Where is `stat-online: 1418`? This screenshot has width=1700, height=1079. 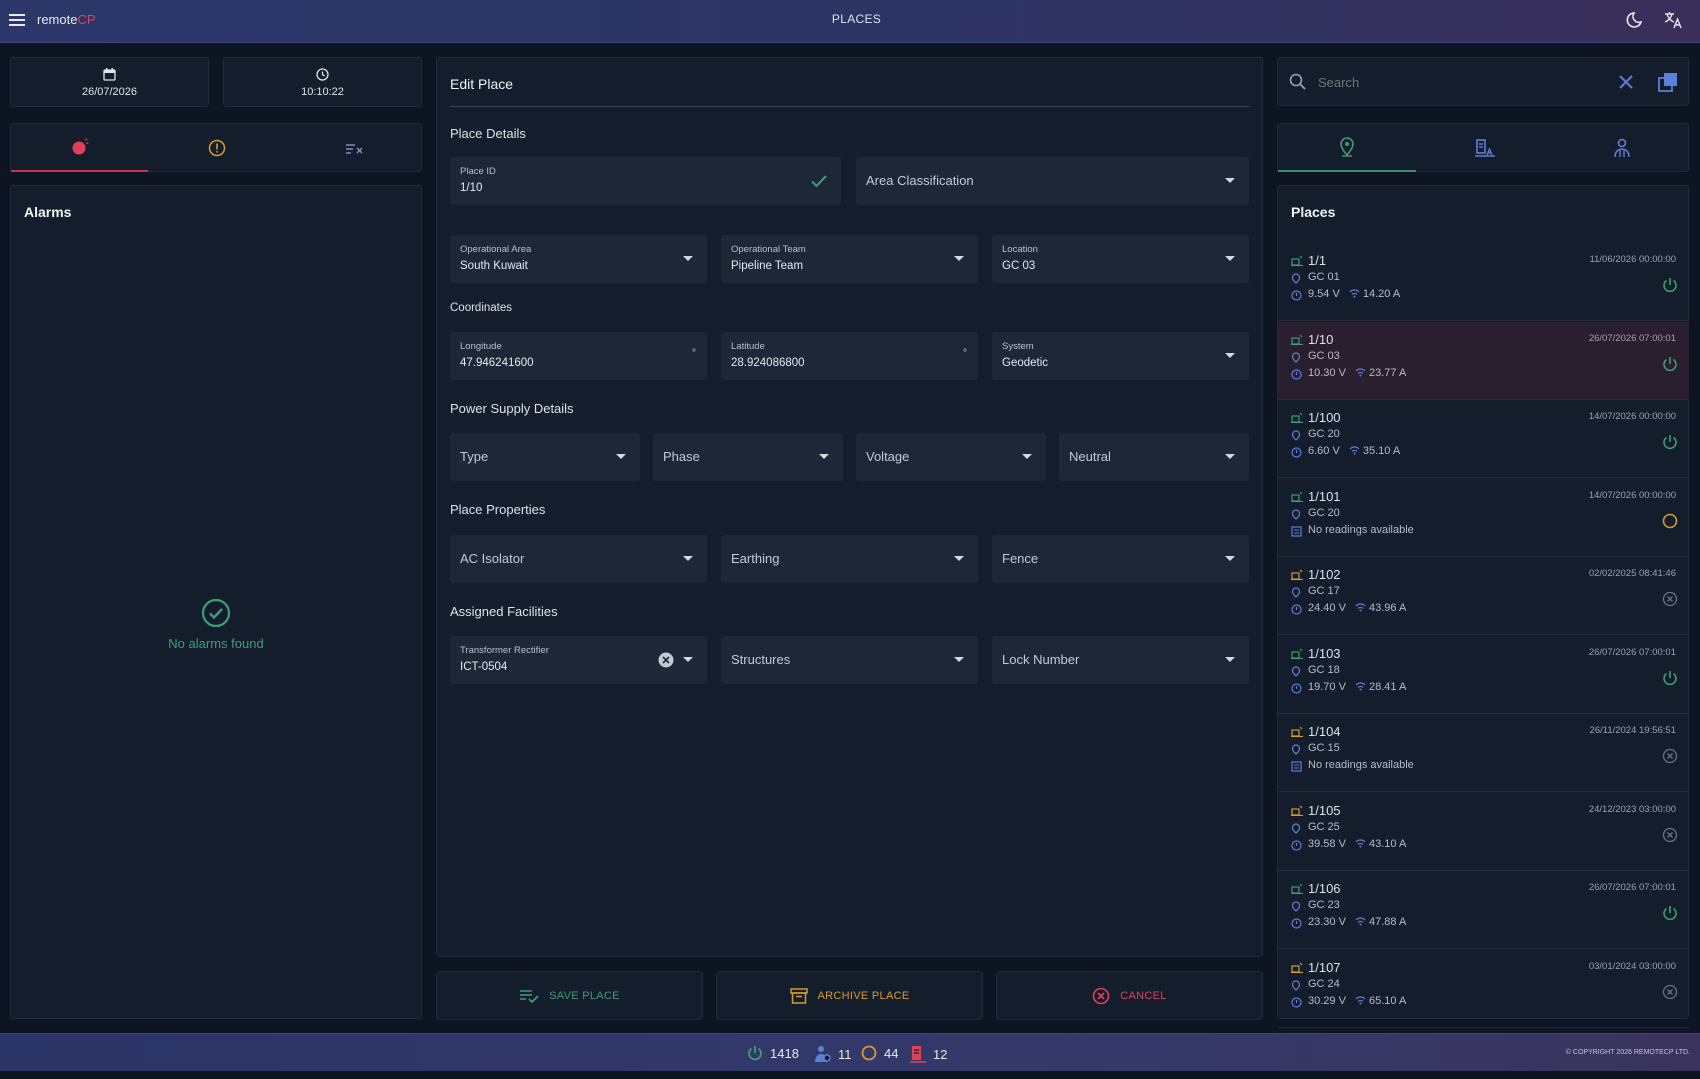
stat-online: 1418 is located at coordinates (773, 1053).